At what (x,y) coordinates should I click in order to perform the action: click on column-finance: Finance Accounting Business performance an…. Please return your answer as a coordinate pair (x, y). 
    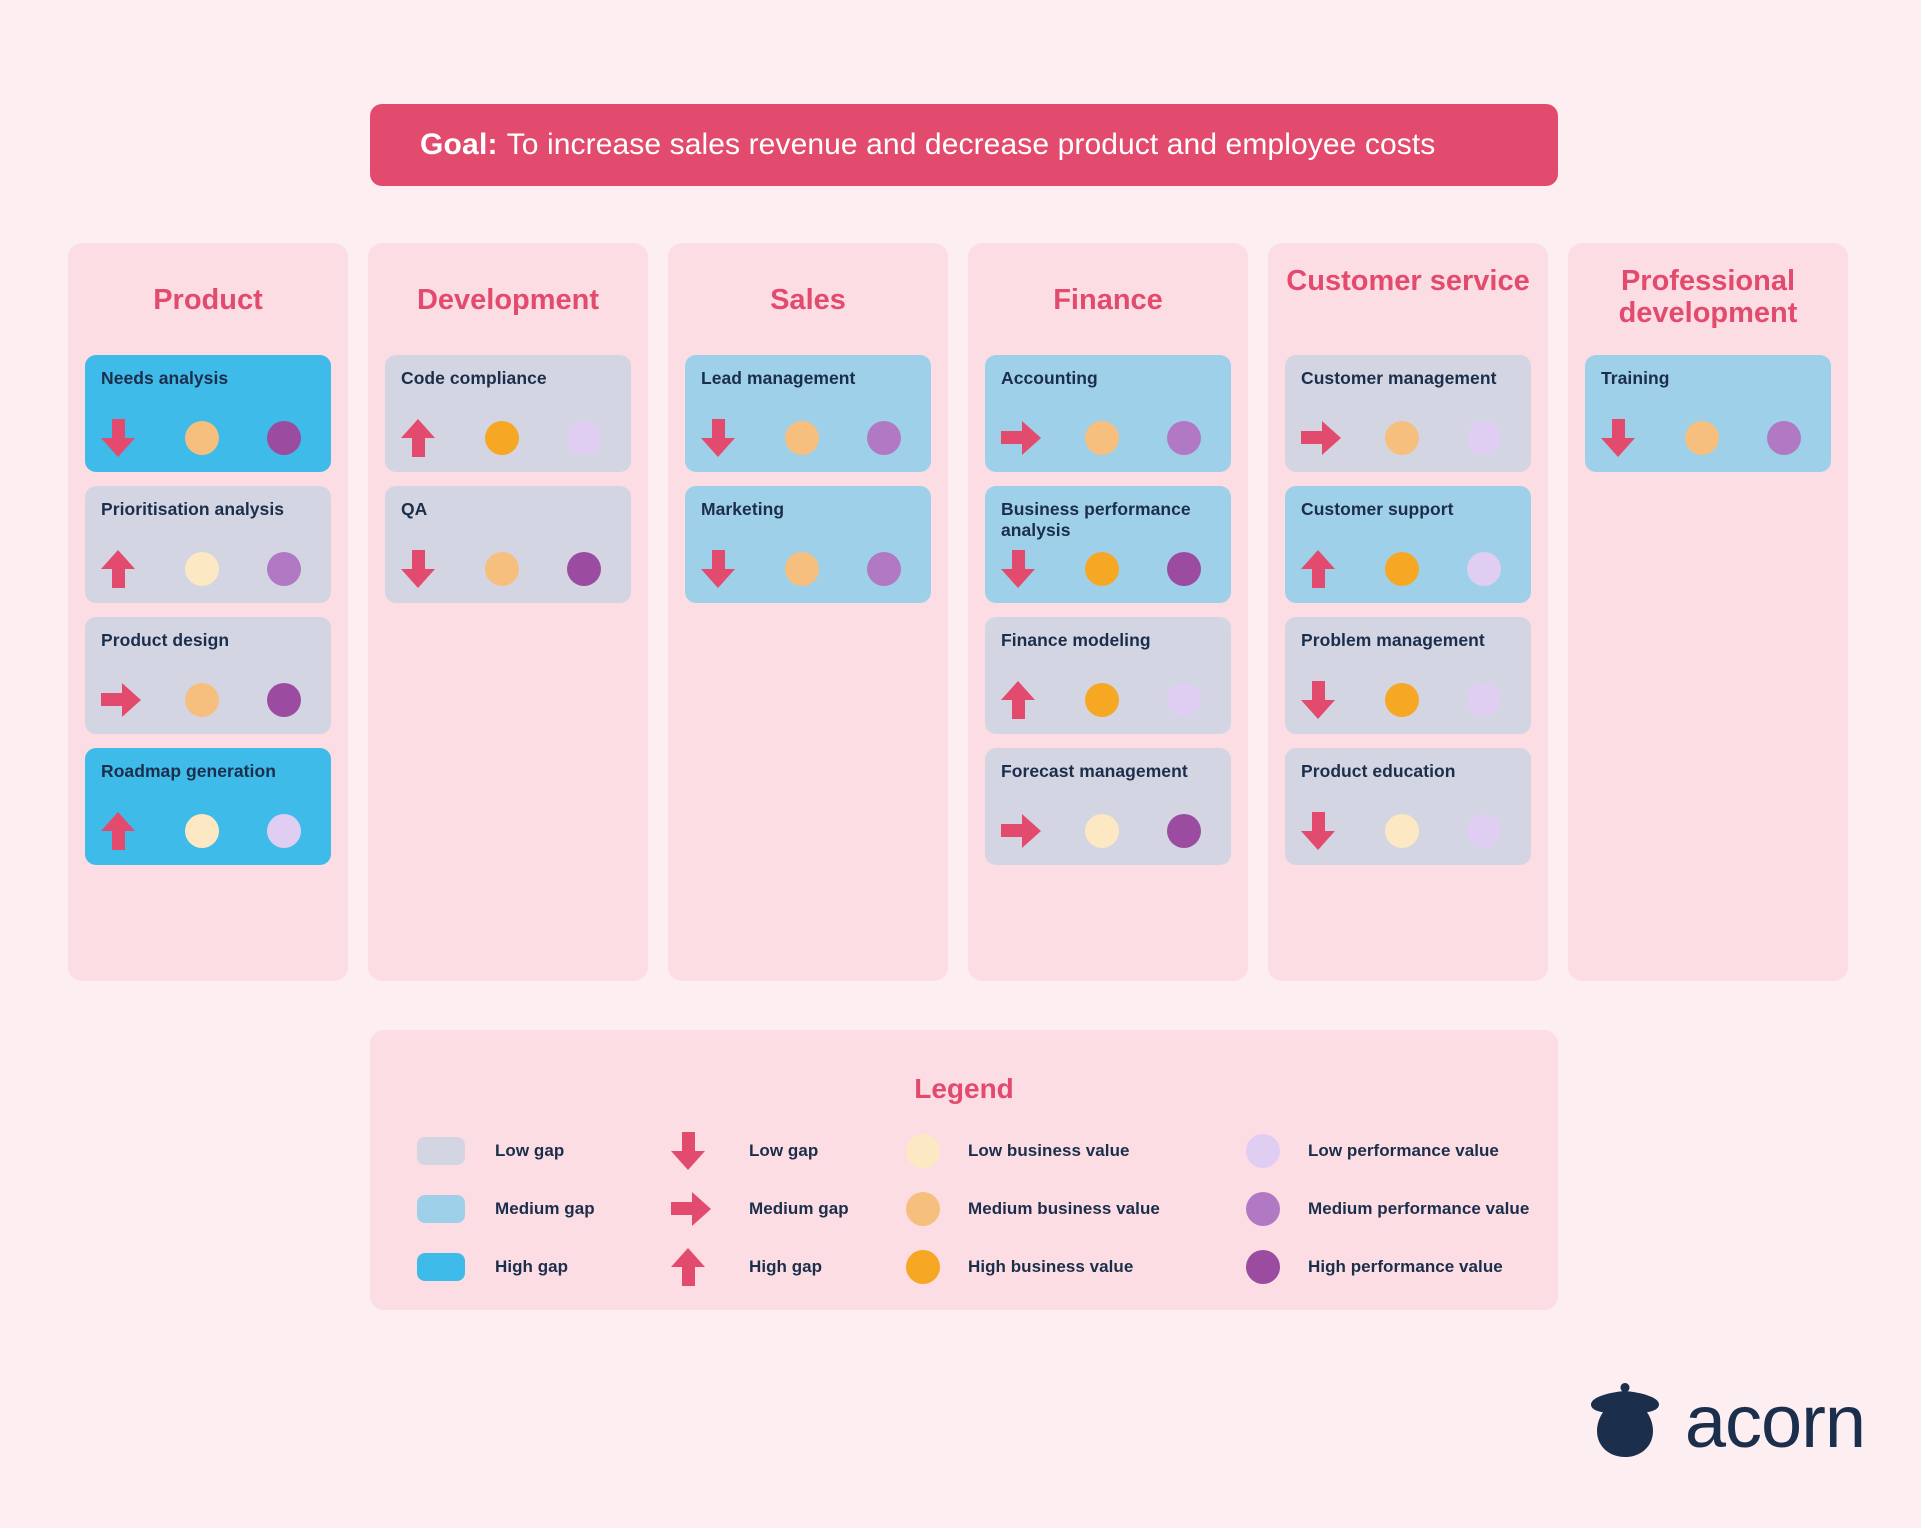
    Looking at the image, I should click on (1108, 612).